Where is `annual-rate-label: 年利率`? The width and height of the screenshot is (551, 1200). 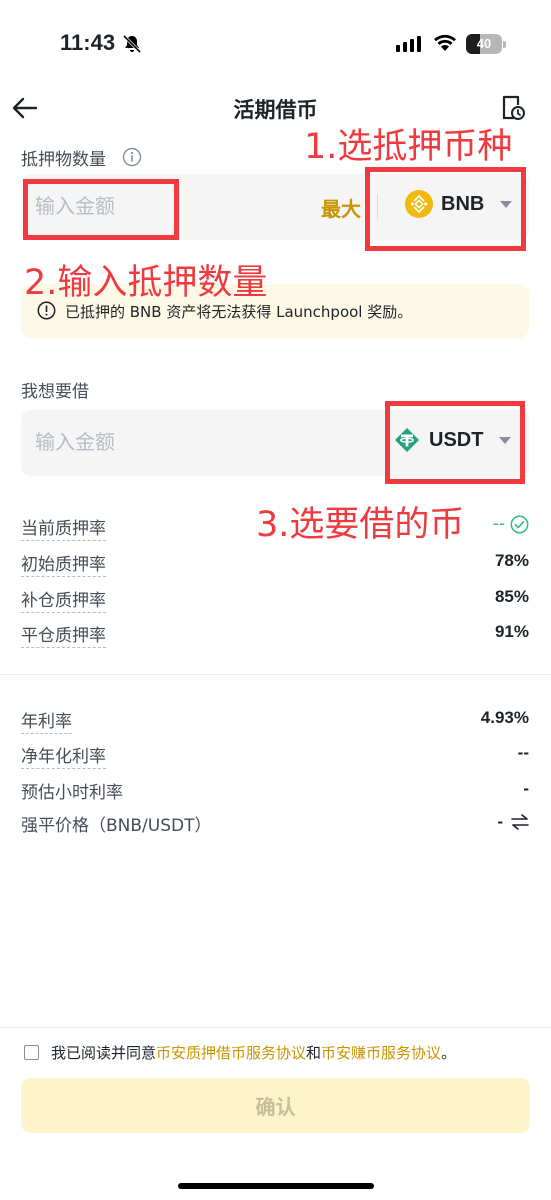 annual-rate-label: 年利率 is located at coordinates (46, 720).